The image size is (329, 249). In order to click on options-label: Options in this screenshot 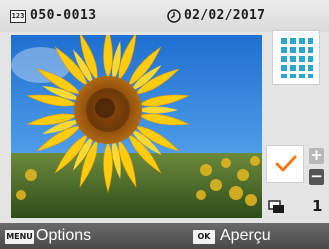, I will do `click(63, 236)`.